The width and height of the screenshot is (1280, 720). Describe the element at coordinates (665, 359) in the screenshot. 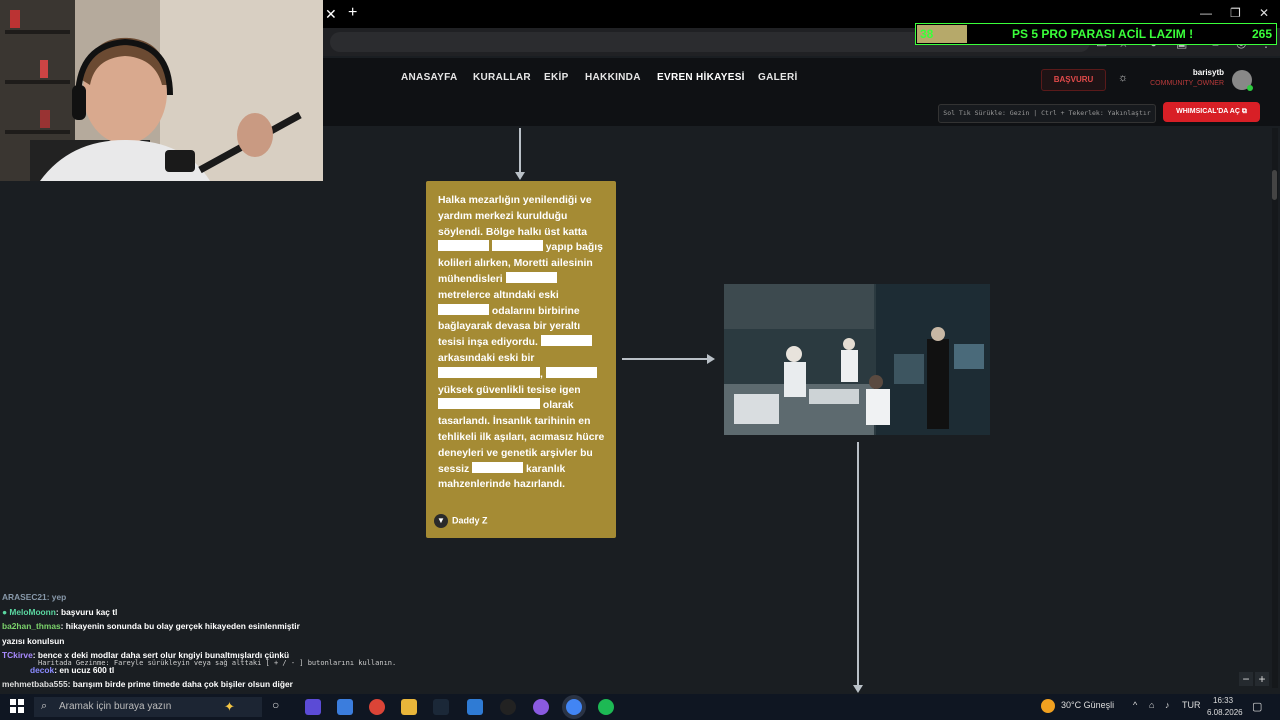

I see `connector-right` at that location.